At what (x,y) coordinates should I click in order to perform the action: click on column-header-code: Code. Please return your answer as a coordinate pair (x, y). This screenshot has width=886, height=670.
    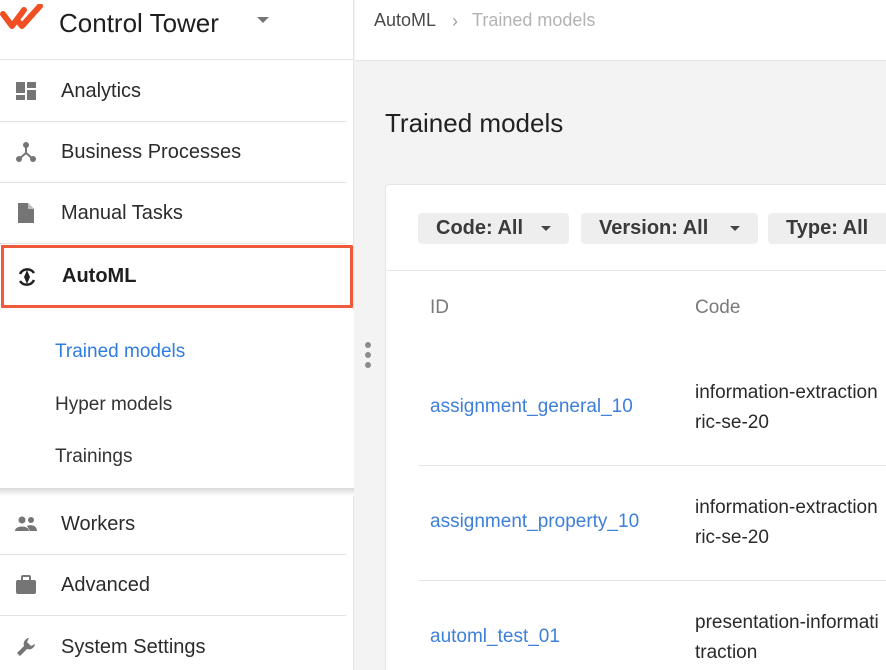
    Looking at the image, I should click on (717, 308).